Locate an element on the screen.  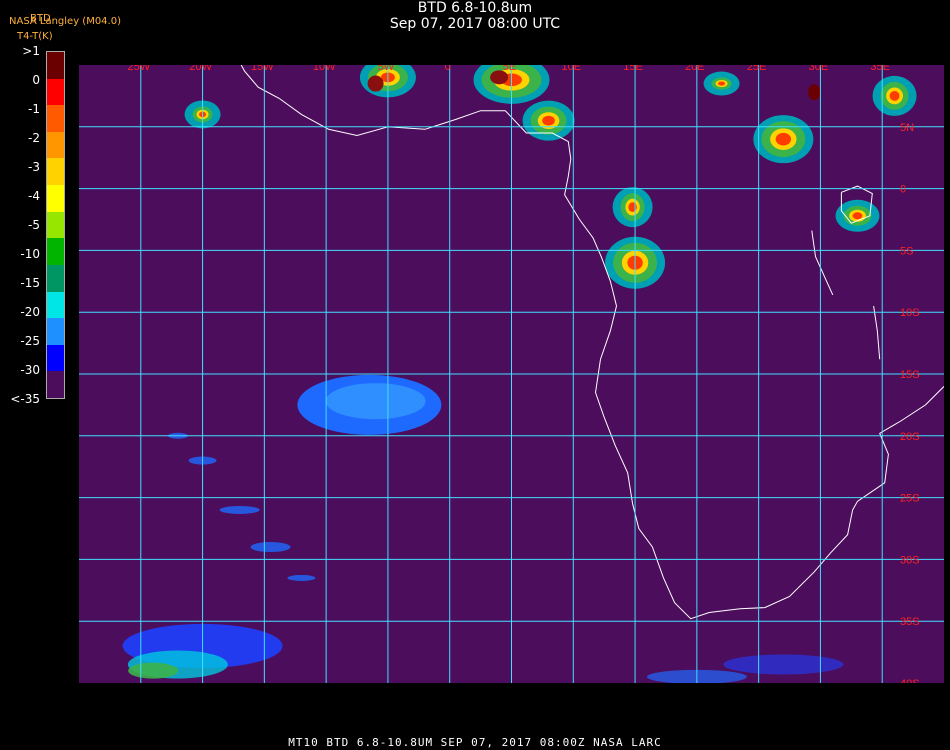
longitude-label: 5E is located at coordinates (509, 69).